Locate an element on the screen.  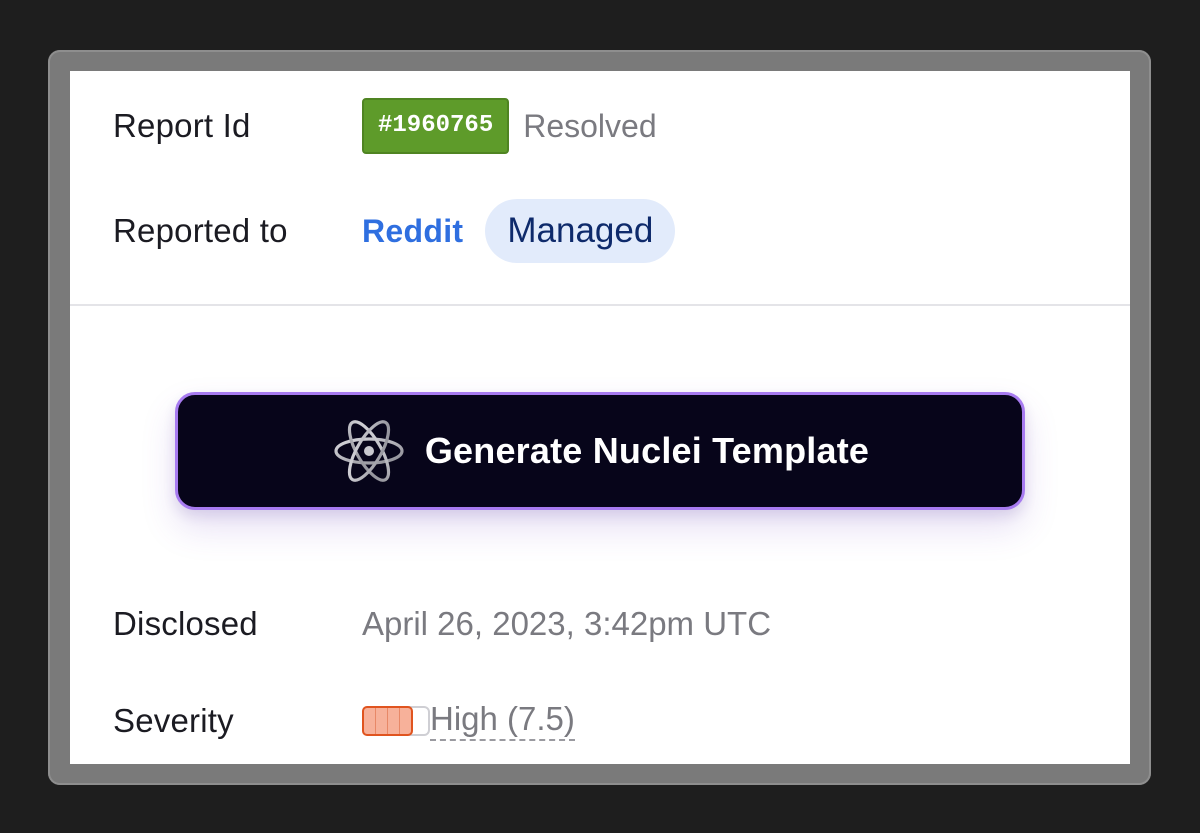
report-id-label: Report Id is located at coordinates (182, 125).